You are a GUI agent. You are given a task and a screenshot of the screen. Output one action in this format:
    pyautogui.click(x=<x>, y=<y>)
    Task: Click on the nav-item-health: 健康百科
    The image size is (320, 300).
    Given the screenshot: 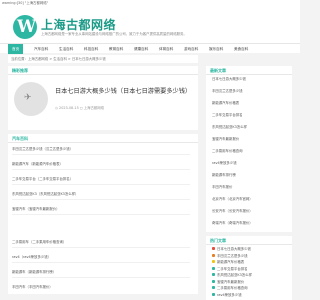 What is the action you would take?
    pyautogui.click(x=141, y=49)
    